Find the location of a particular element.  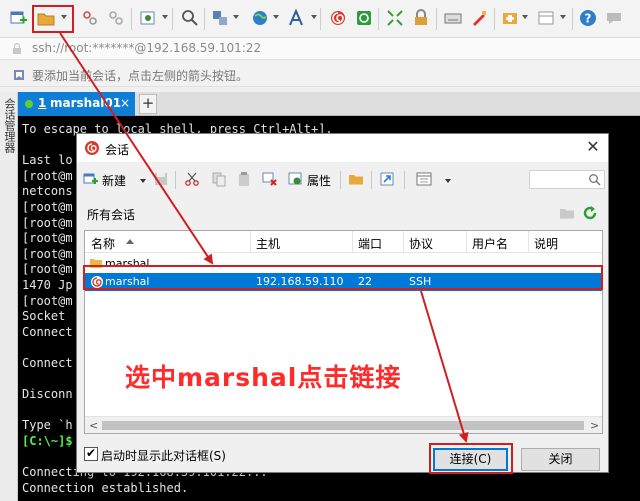

annotation-caption: 选中marshal点击链接 is located at coordinates (263, 377).